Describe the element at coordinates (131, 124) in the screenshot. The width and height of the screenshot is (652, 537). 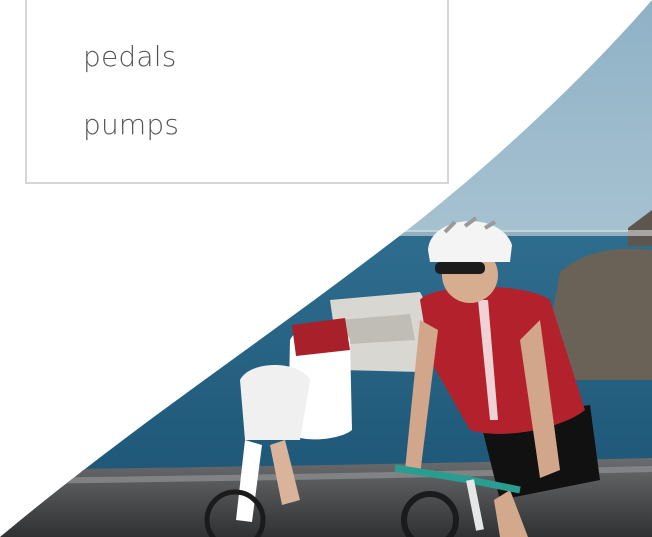
I see `menu-item-pumps: pumps` at that location.